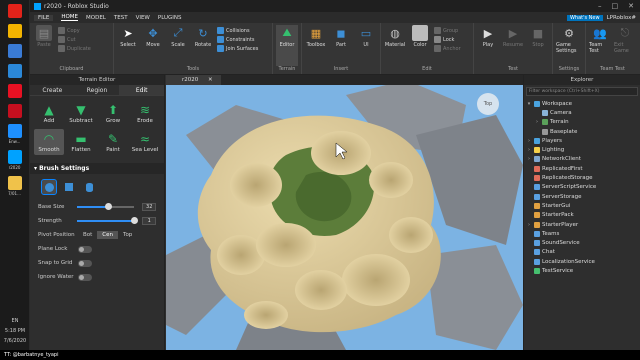  Describe the element at coordinates (153, 45) in the screenshot. I see `move-button: ✥ Move` at that location.